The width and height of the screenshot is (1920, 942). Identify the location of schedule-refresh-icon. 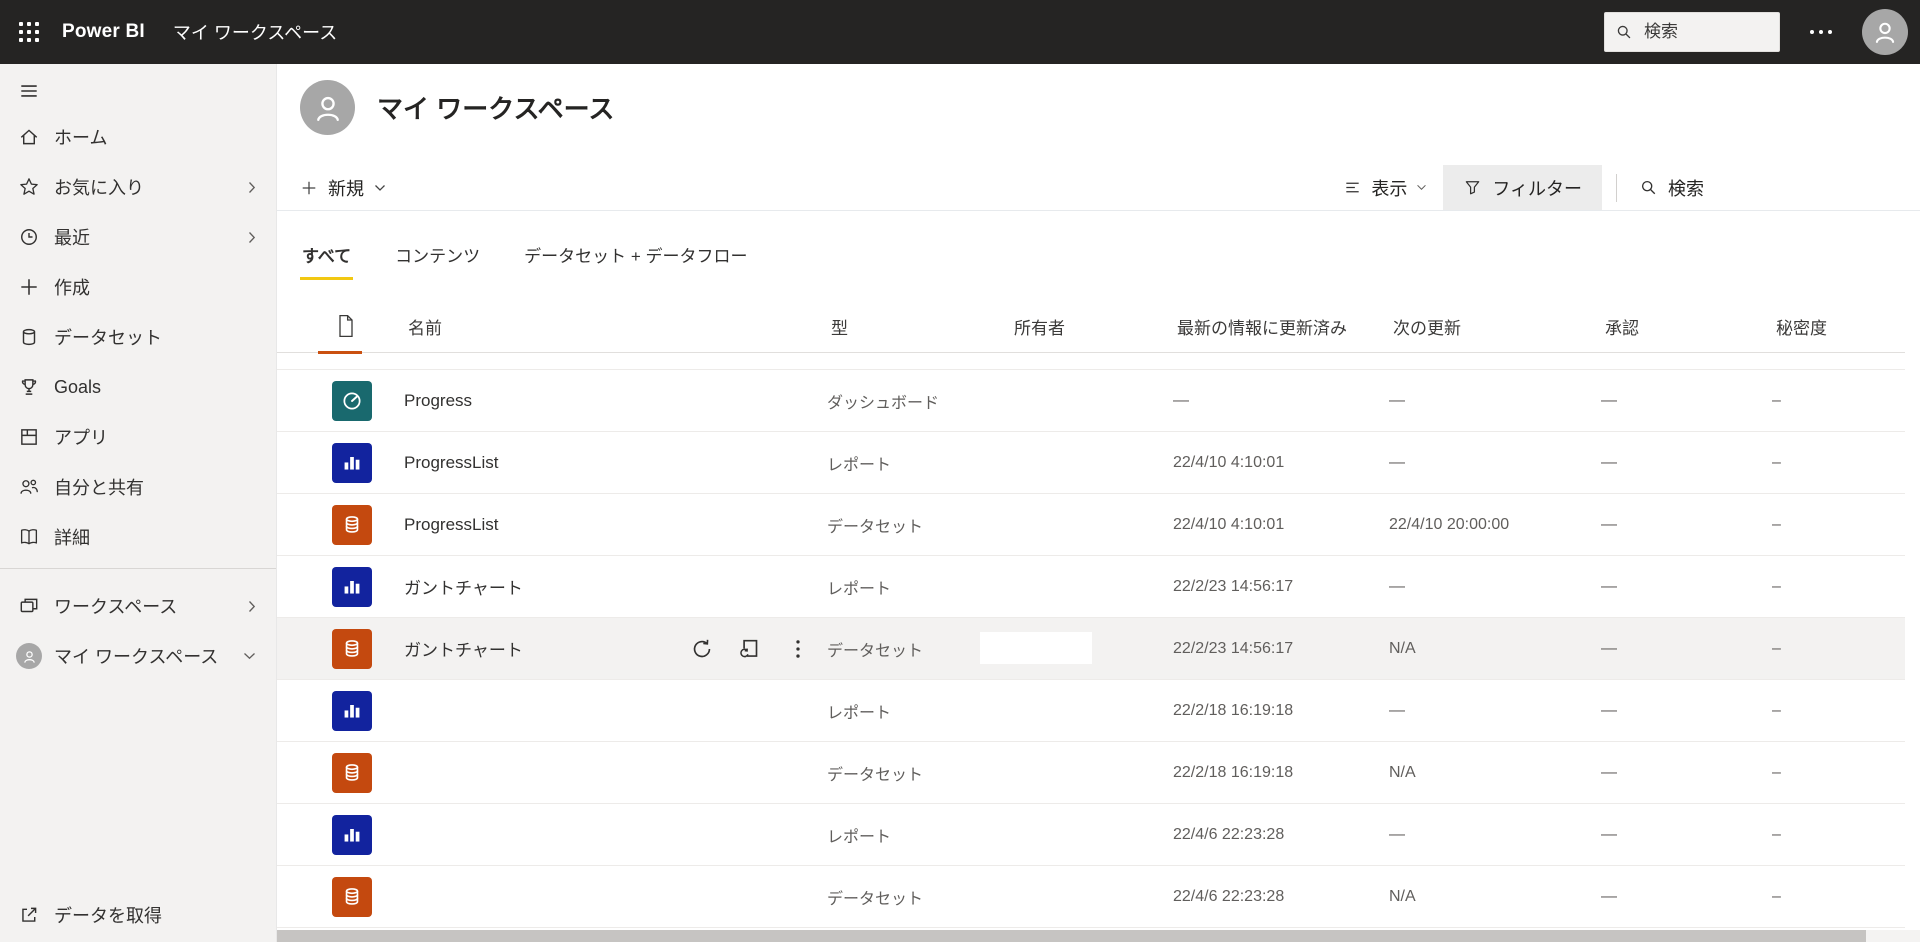
(750, 649).